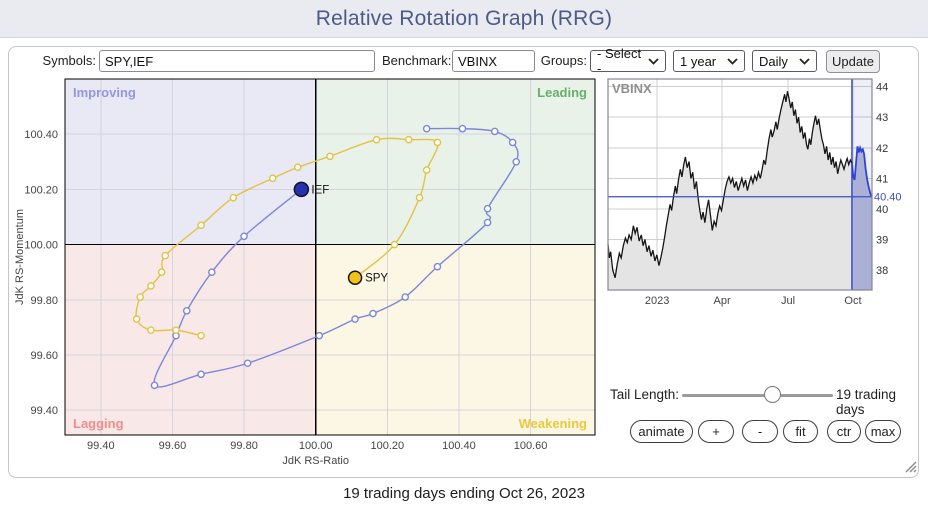 This screenshot has width=928, height=506. What do you see at coordinates (866, 402) in the screenshot?
I see `tail-length-value: 19 trading days` at bounding box center [866, 402].